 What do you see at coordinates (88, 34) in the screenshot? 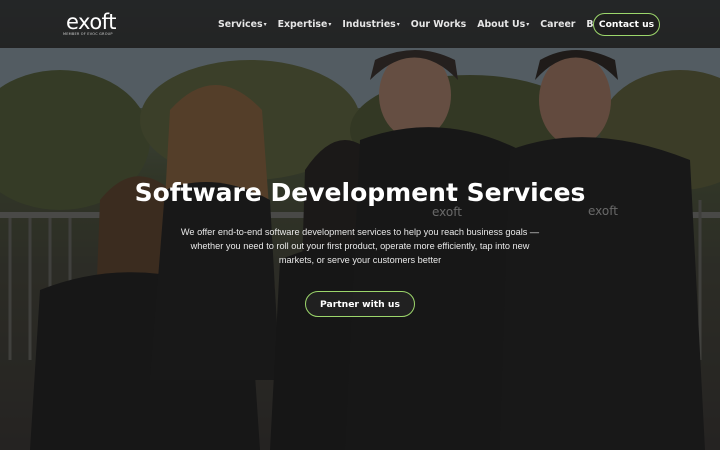
I see `logo-subtext: MEMBER OF EVOC GROUP` at bounding box center [88, 34].